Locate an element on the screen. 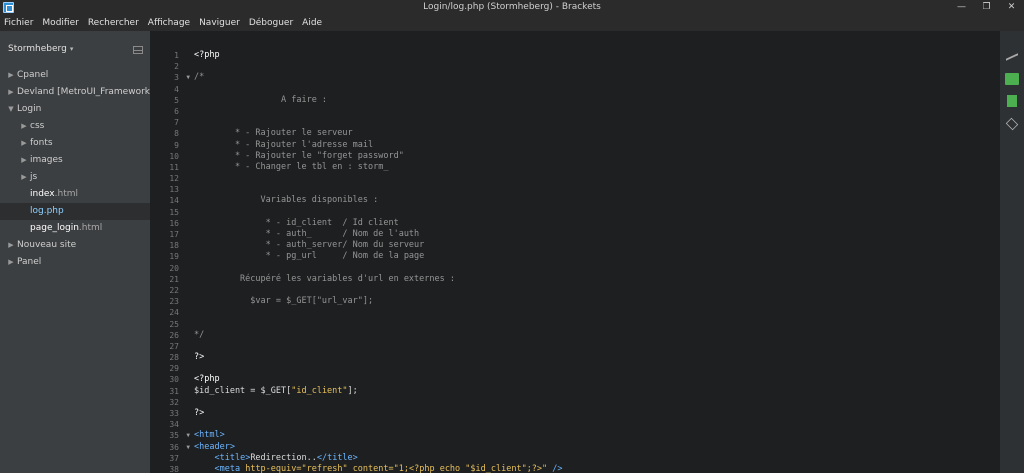 This screenshot has width=1024, height=473. code-line: * - auth_server/ Nom du serveur is located at coordinates (309, 245).